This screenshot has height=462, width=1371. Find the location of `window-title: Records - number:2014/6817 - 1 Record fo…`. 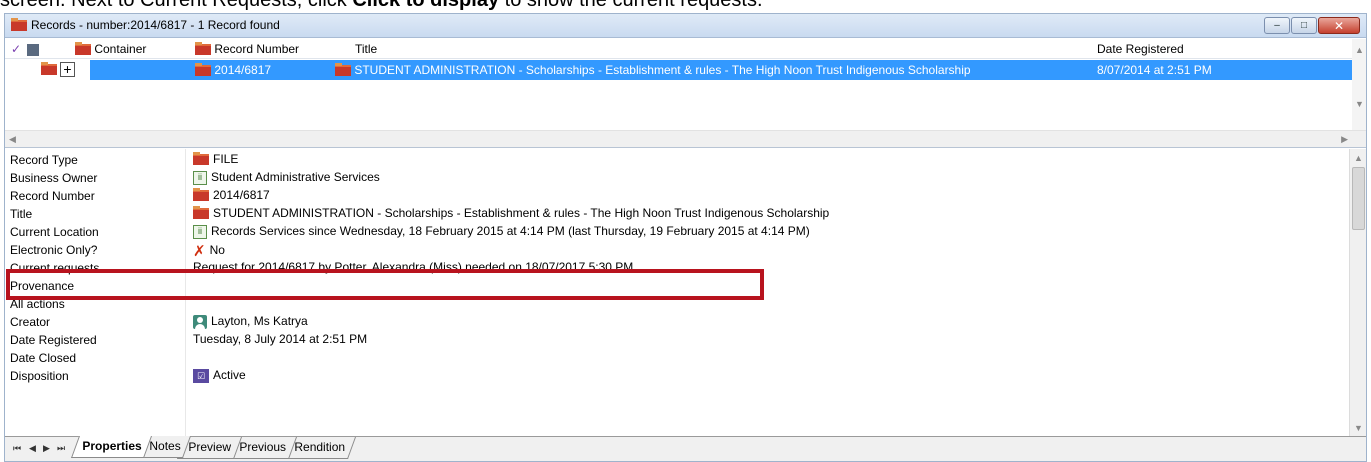

window-title: Records - number:2014/6817 - 1 Record fo… is located at coordinates (155, 25).